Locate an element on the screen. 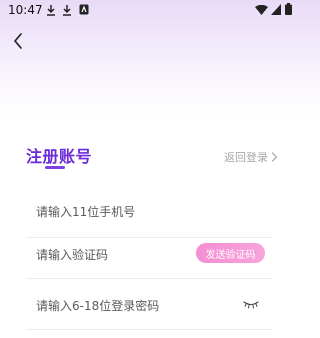 The height and width of the screenshot is (338, 320). verification-code-placeholder: 请输入验证码 is located at coordinates (72, 255).